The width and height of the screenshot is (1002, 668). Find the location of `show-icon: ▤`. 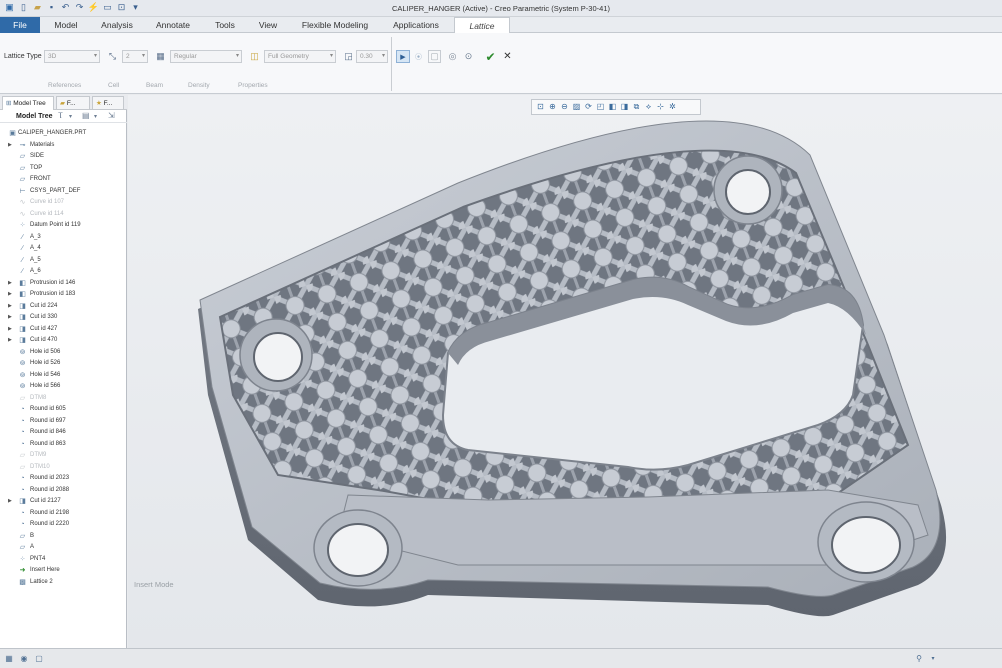

show-icon: ▤ is located at coordinates (86, 115).